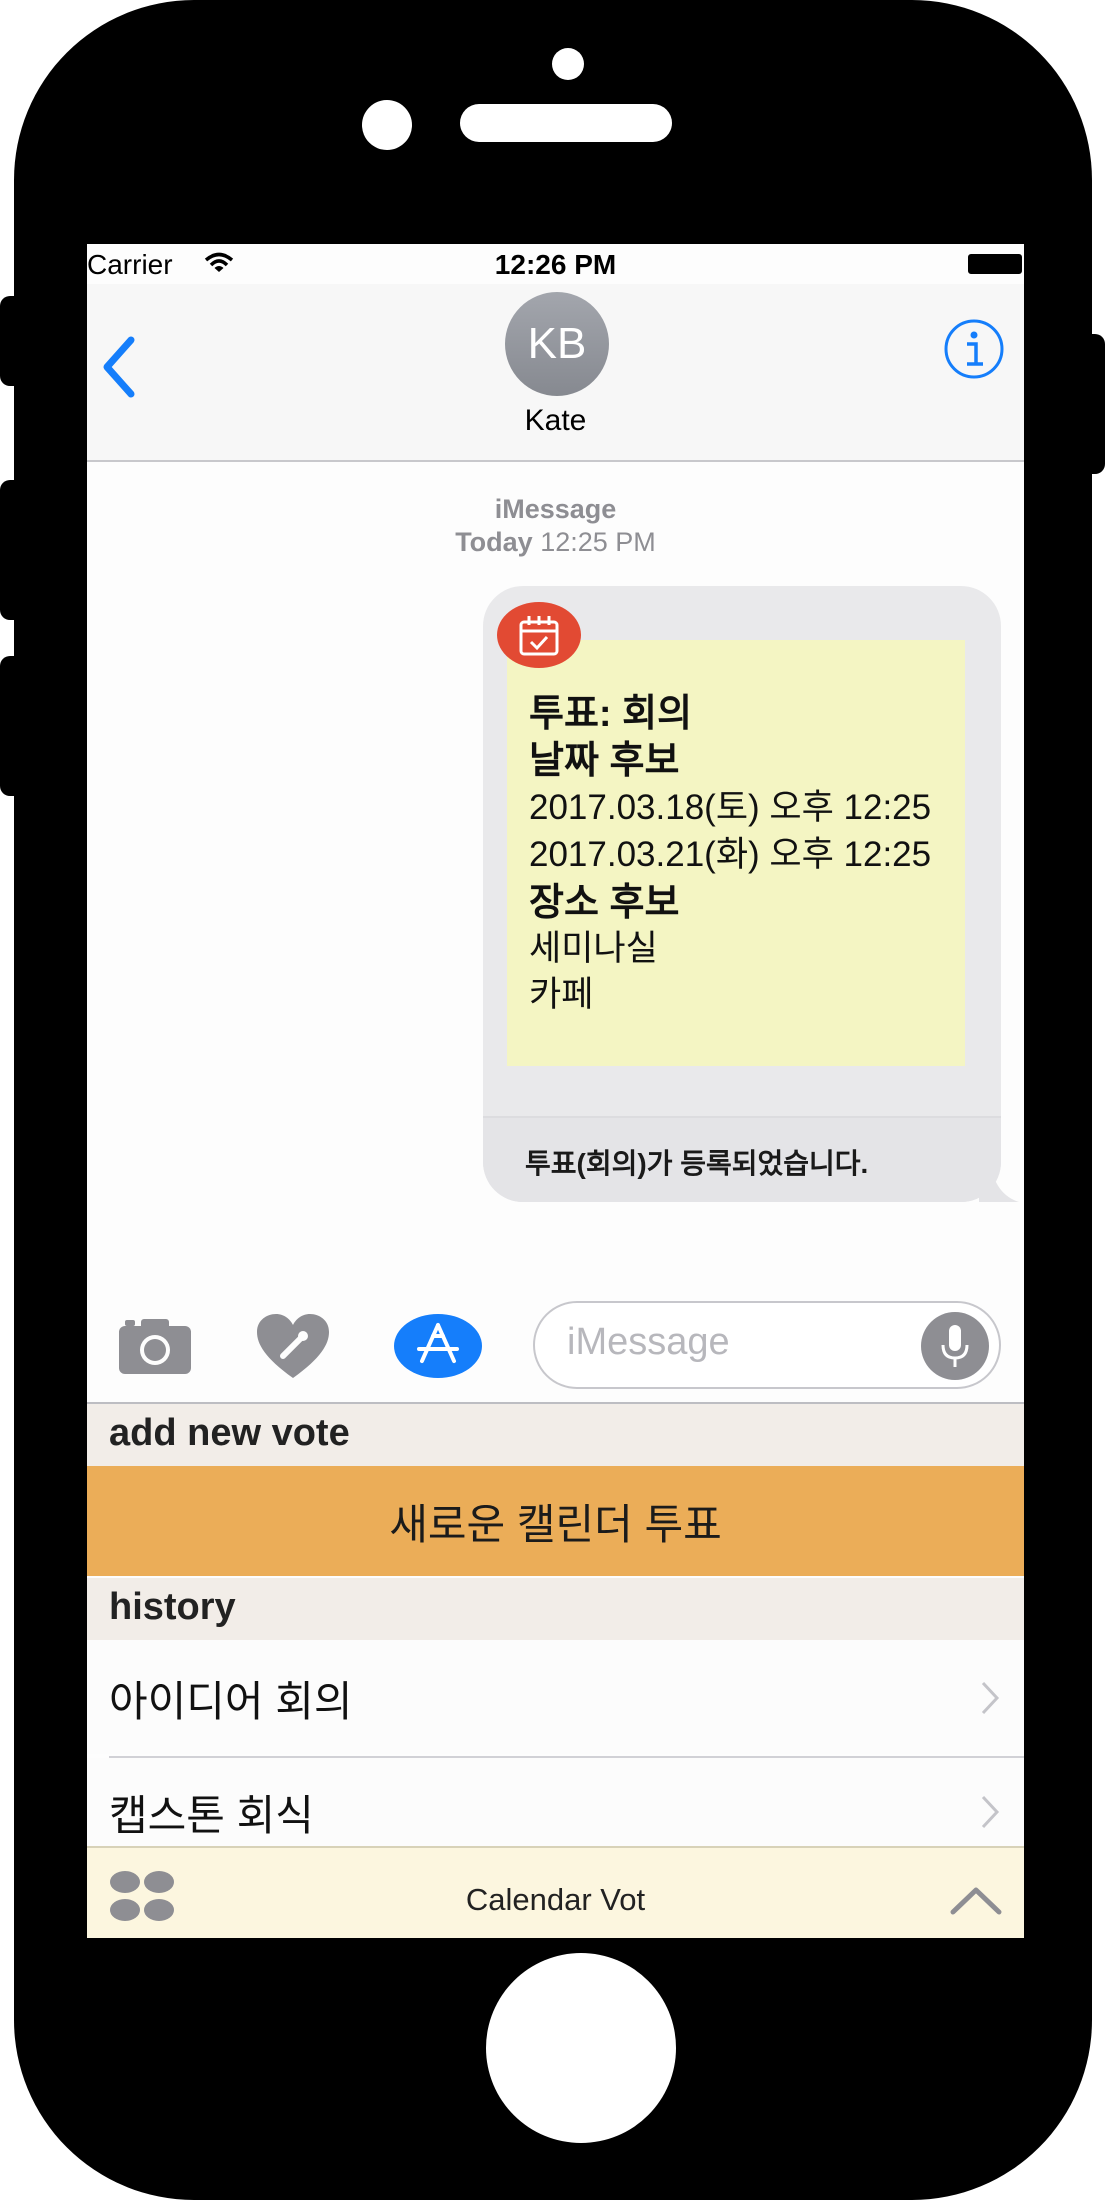  What do you see at coordinates (555, 1609) in the screenshot?
I see `history-section-header: history` at bounding box center [555, 1609].